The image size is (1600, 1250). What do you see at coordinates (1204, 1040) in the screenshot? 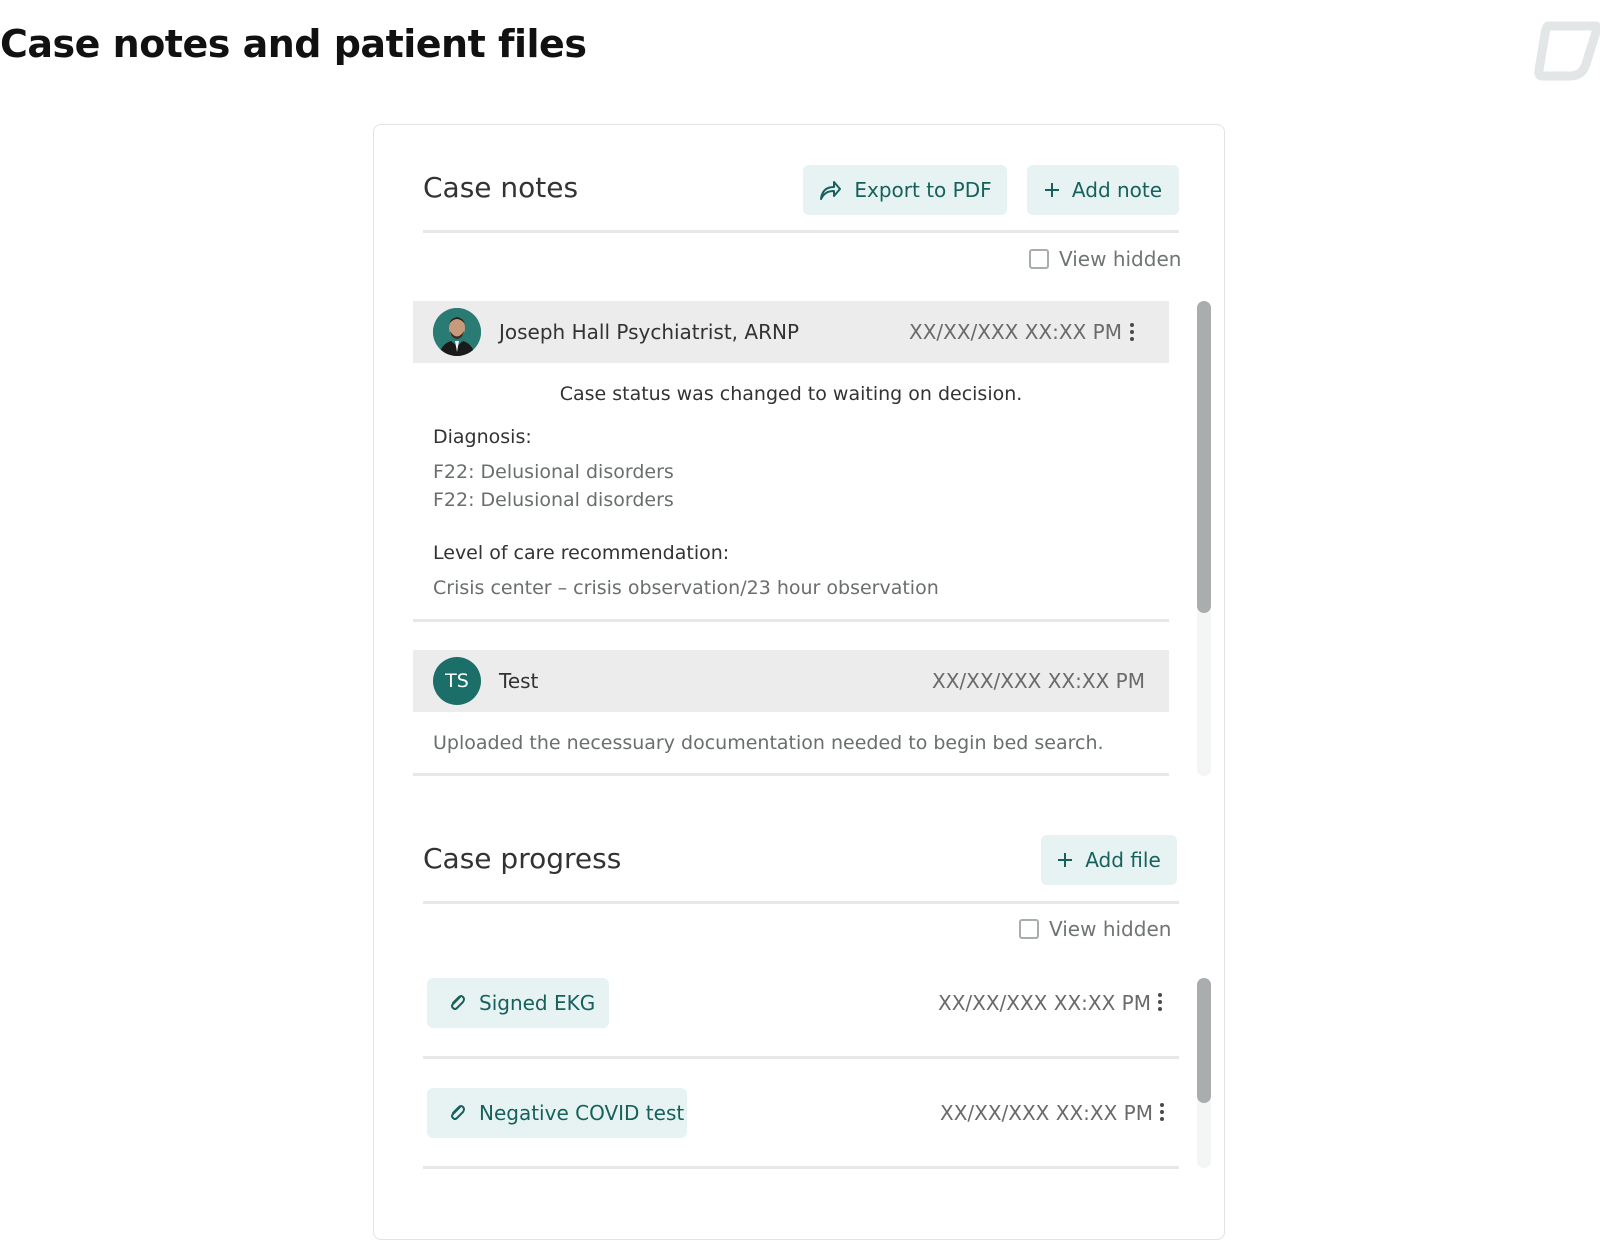
I see `files-scrollbar-thumb` at bounding box center [1204, 1040].